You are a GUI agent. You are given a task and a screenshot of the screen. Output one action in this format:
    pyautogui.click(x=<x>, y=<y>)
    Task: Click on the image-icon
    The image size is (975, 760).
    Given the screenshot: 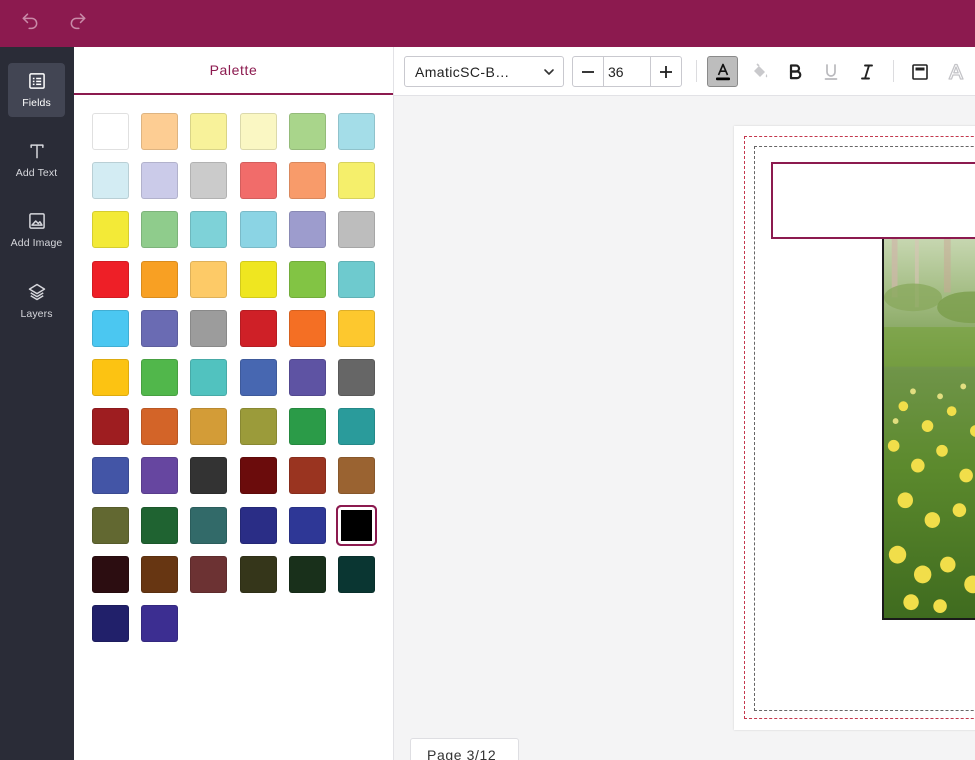 What is the action you would take?
    pyautogui.click(x=36, y=221)
    